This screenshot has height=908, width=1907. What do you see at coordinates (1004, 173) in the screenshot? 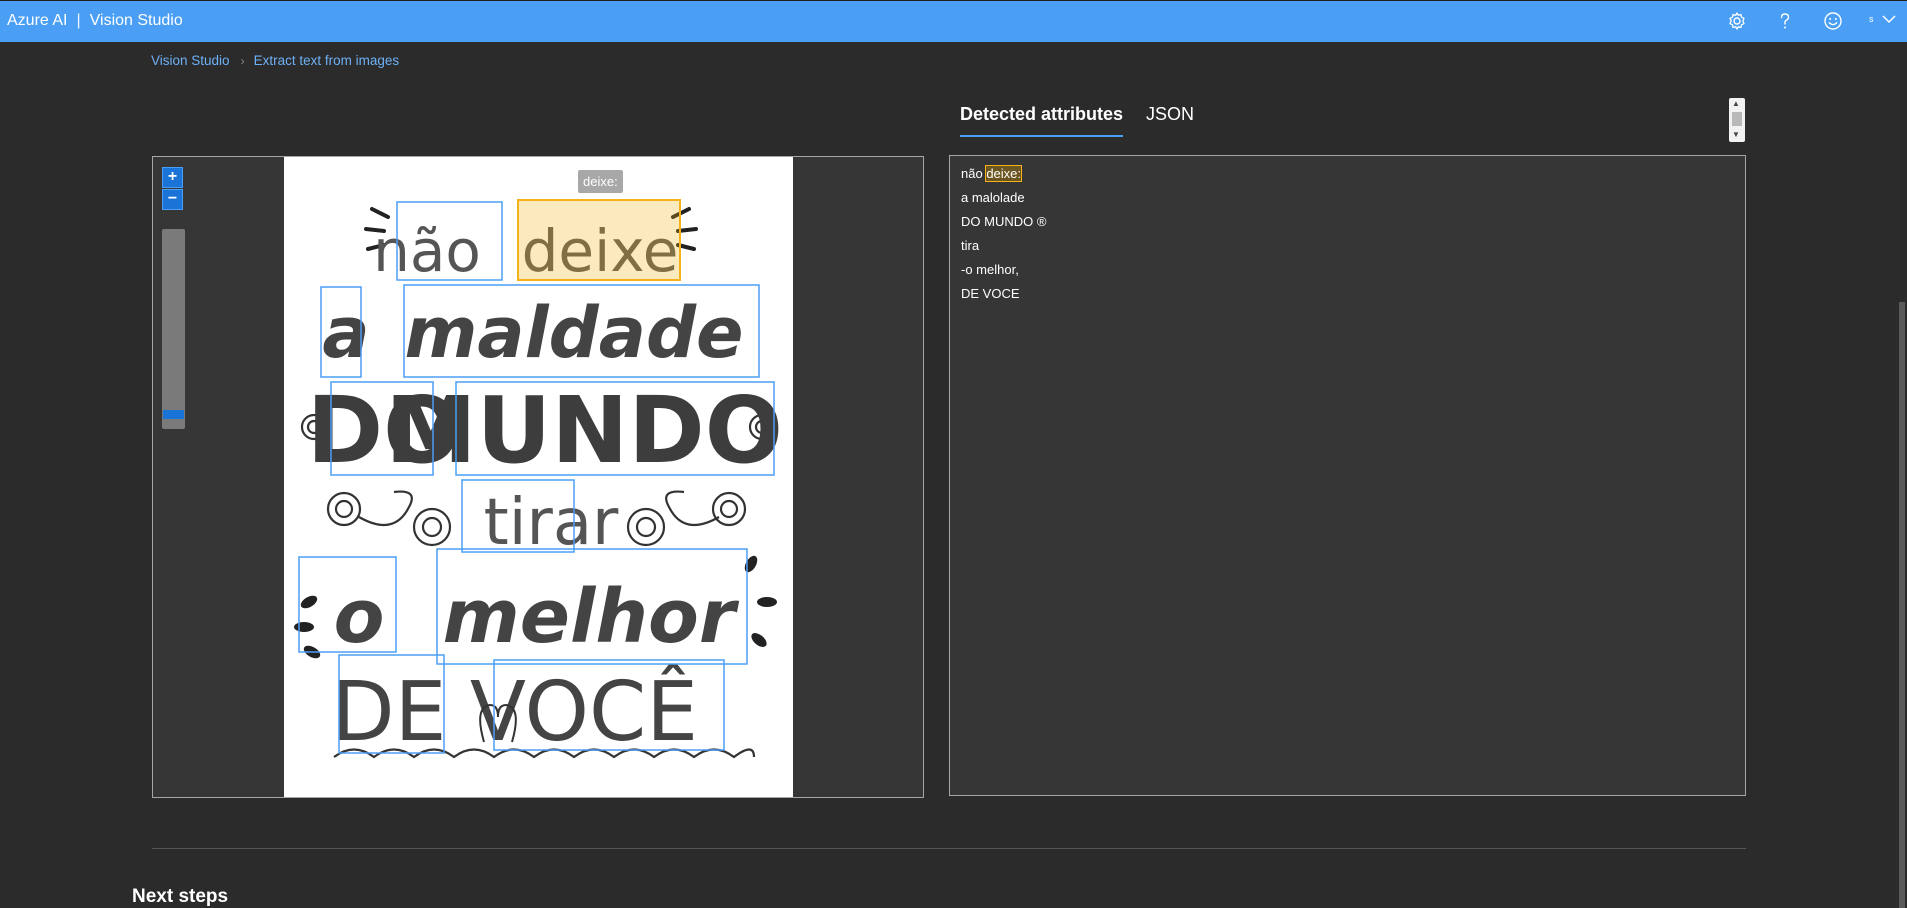
I see `result-word-highlighted: deixe:` at bounding box center [1004, 173].